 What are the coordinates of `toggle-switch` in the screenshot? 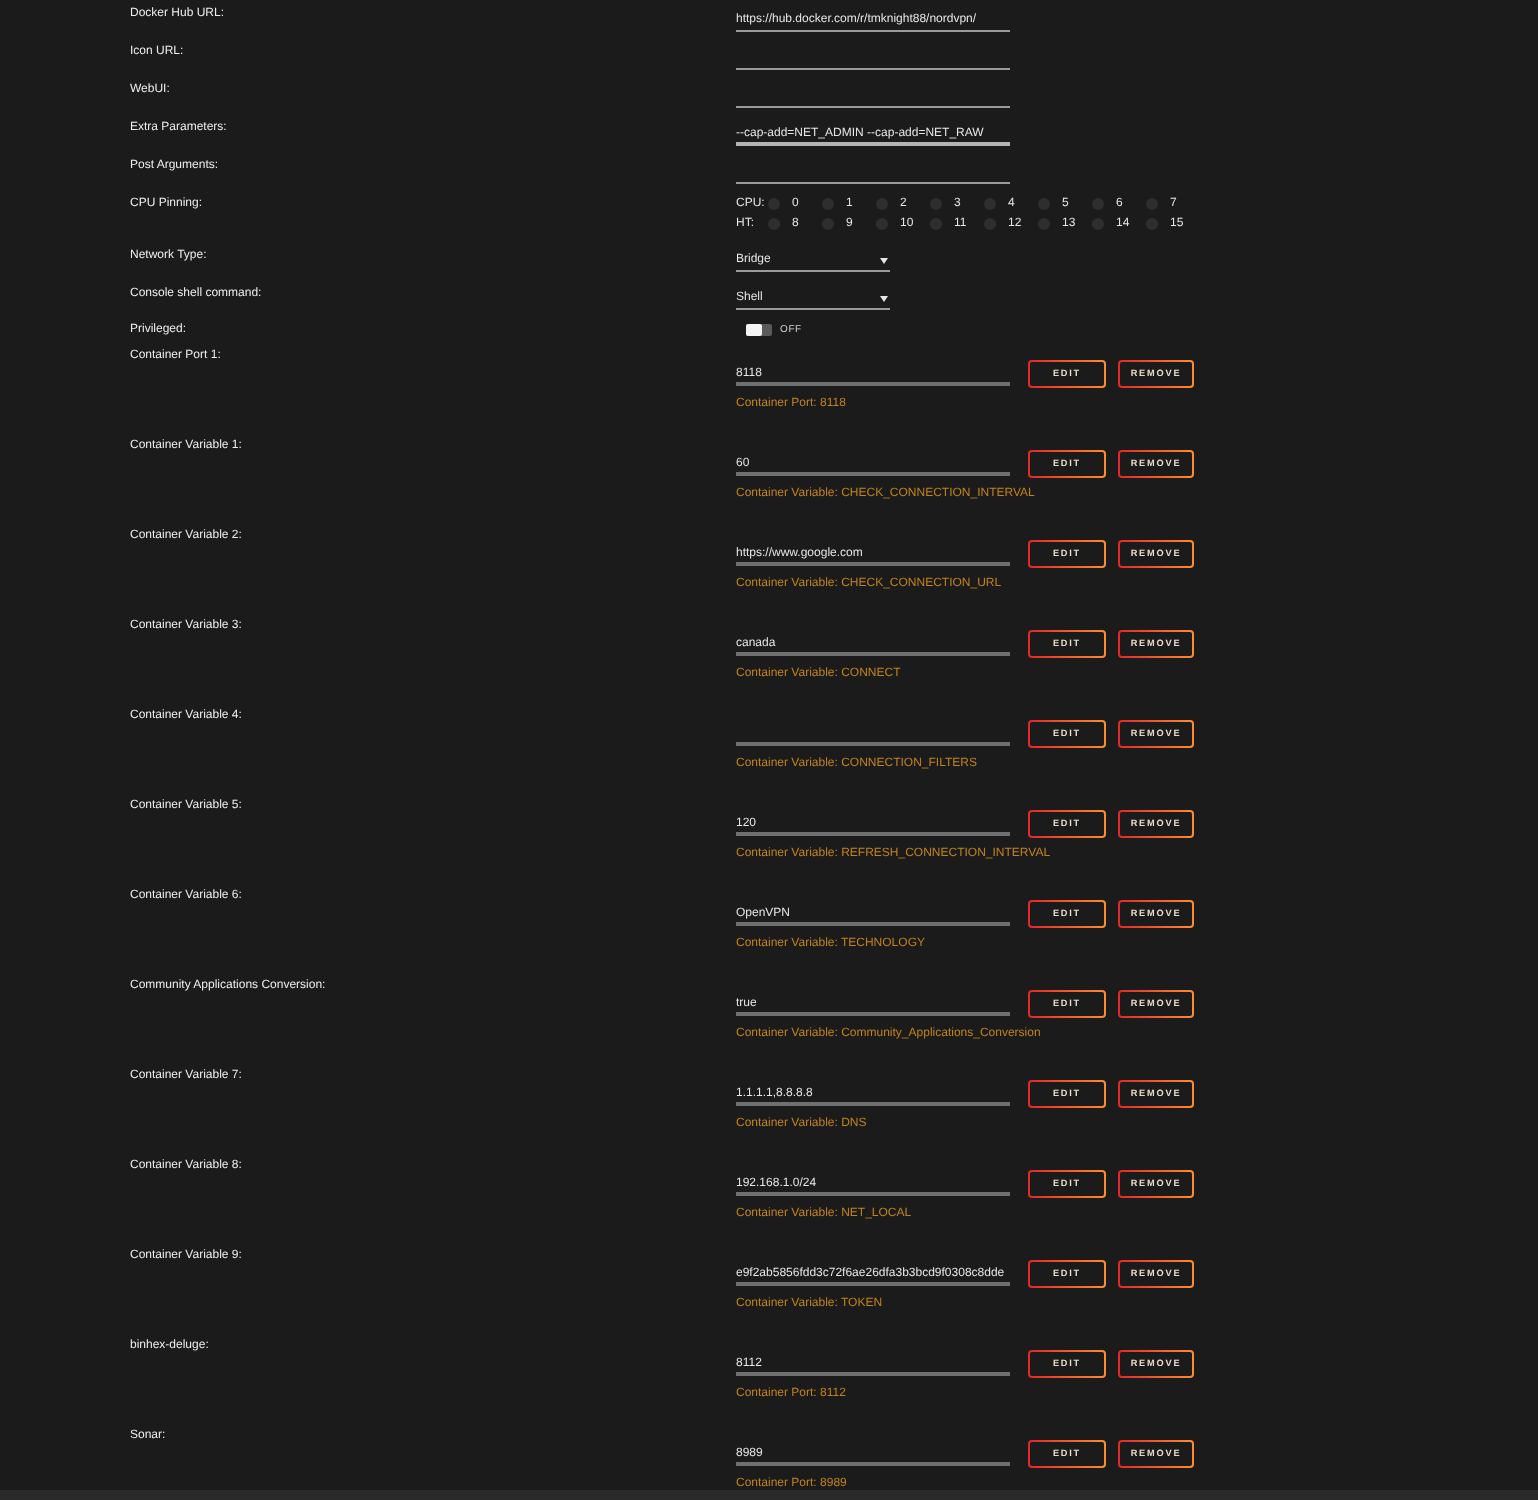 It's located at (759, 330).